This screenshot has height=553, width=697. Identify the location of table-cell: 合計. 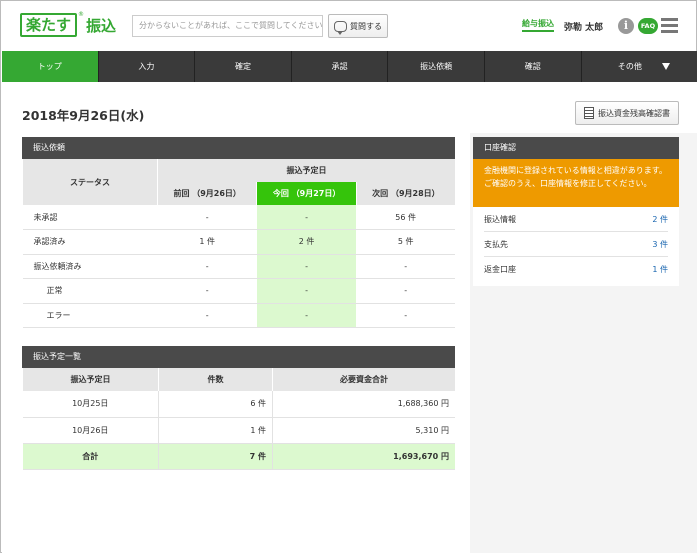
(90, 456).